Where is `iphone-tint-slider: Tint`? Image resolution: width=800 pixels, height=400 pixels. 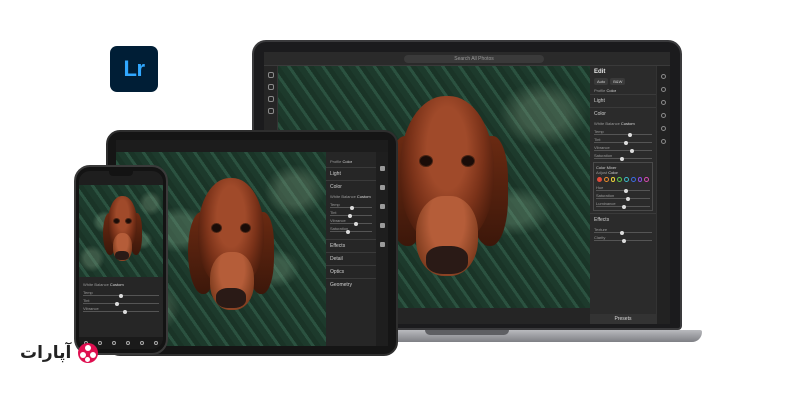 iphone-tint-slider: Tint is located at coordinates (121, 301).